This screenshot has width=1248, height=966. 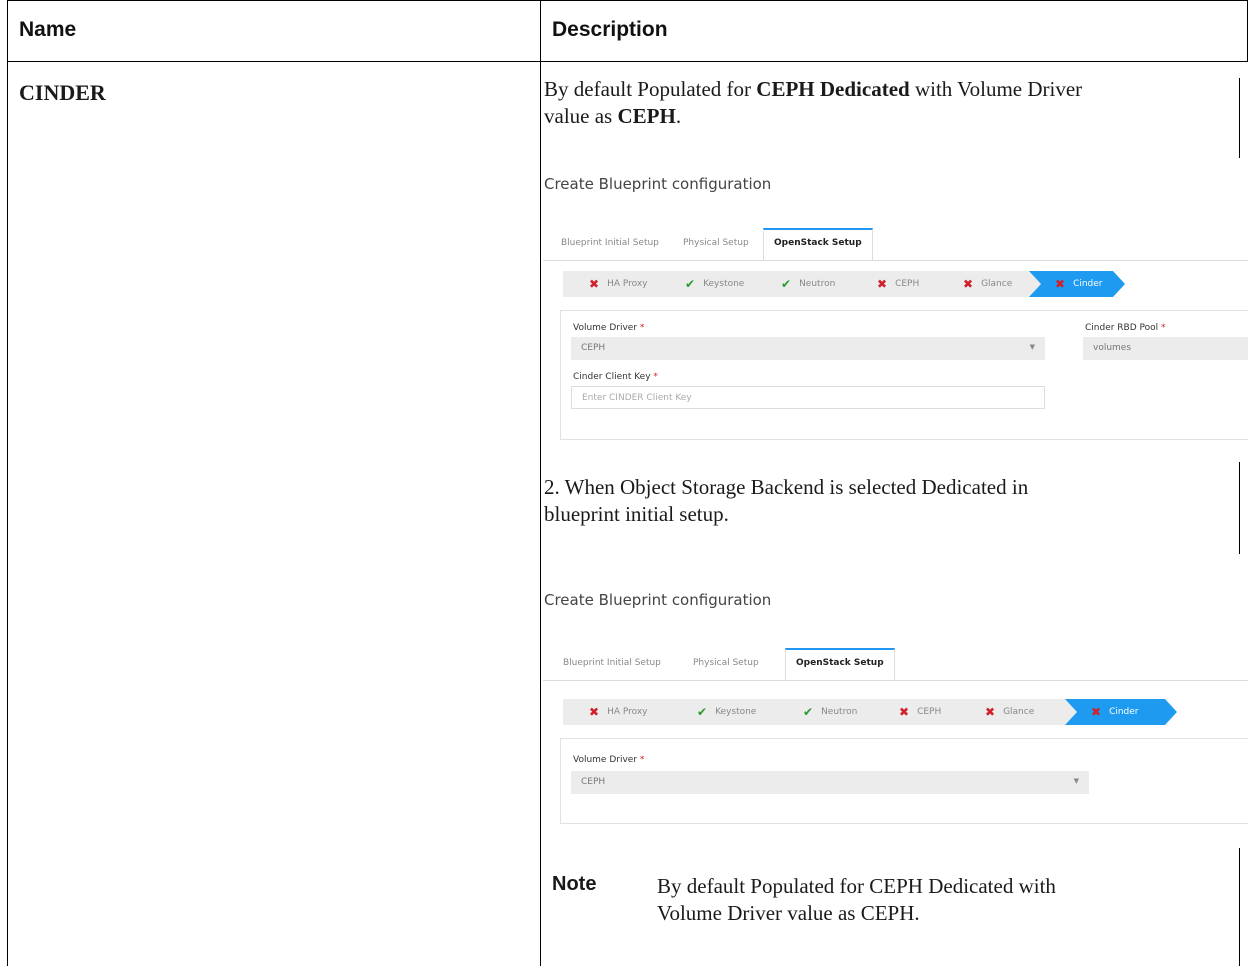 I want to click on desc2-line2: blueprint initial setup., so click(x=636, y=514).